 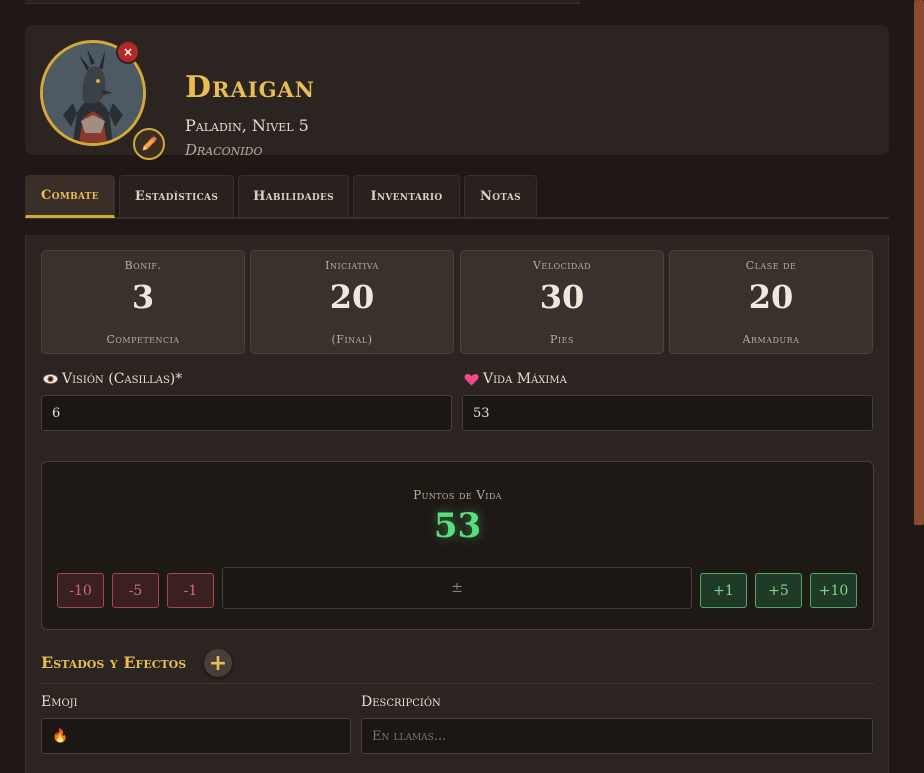 What do you see at coordinates (122, 379) in the screenshot?
I see `vision-label-text: Visión (Casillas)*` at bounding box center [122, 379].